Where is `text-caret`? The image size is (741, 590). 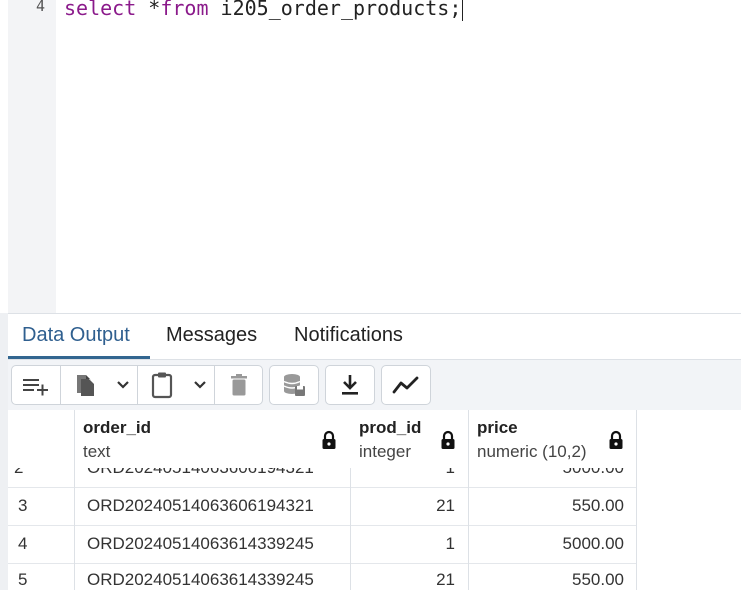 text-caret is located at coordinates (463, 10).